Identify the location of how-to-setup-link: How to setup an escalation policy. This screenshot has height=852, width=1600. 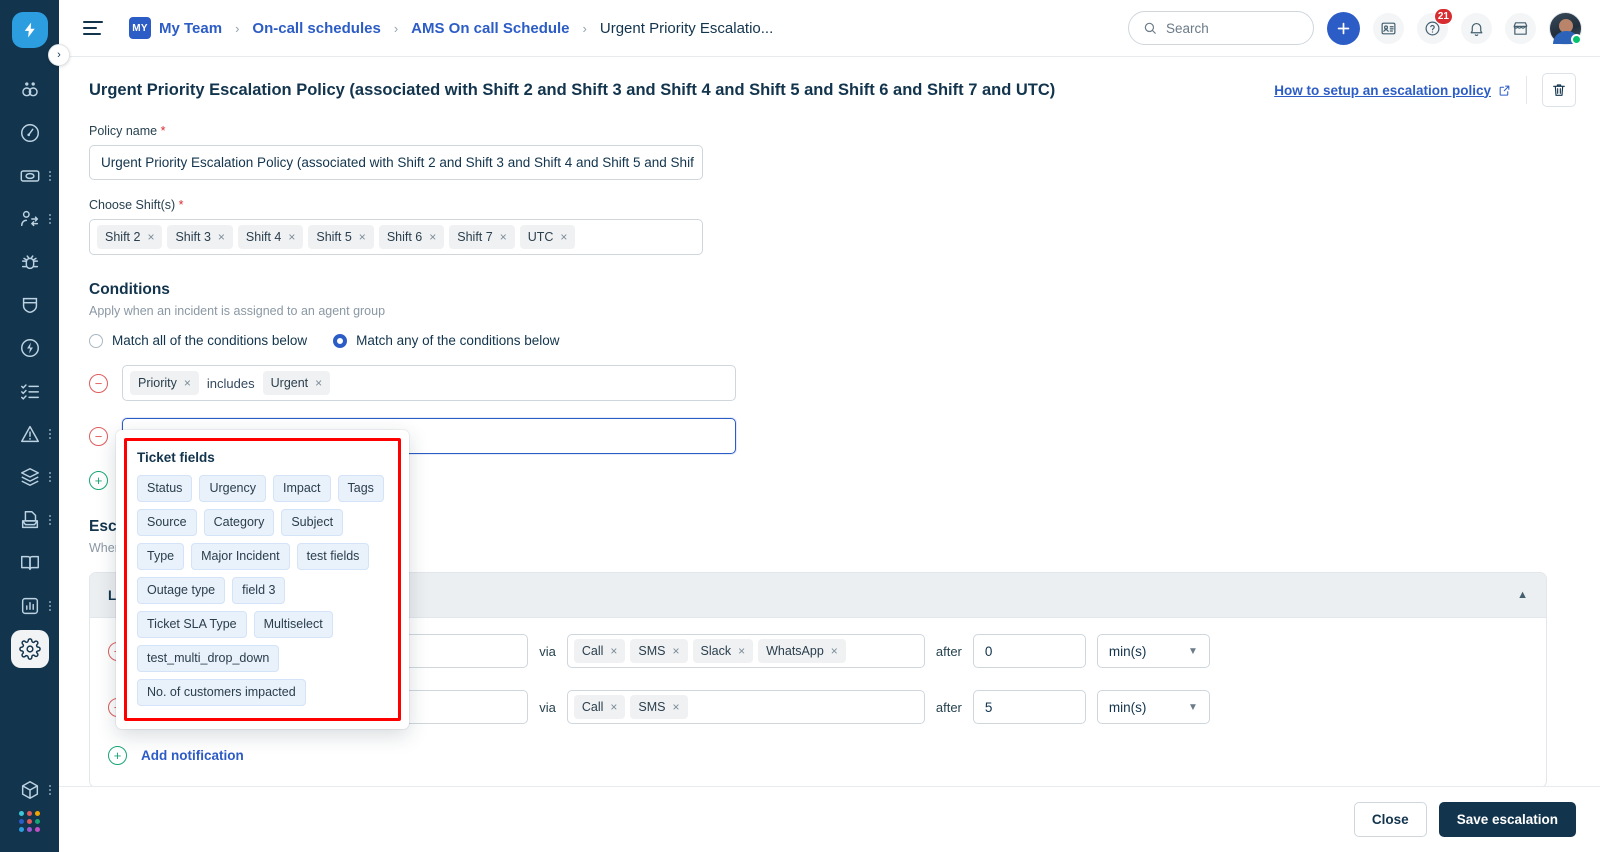
(1392, 90).